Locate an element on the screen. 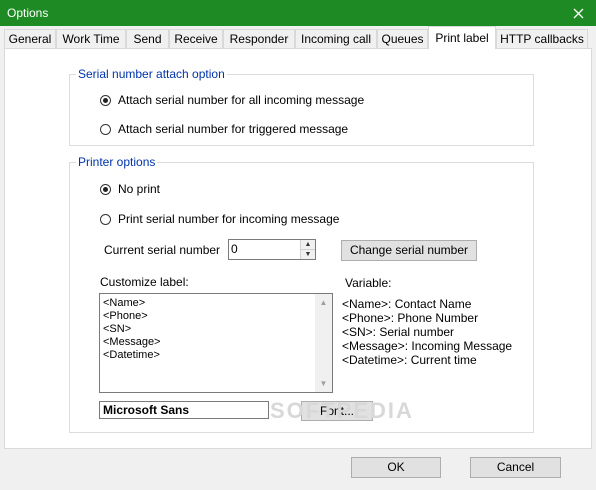 The height and width of the screenshot is (490, 596). group-title: Printer options is located at coordinates (117, 162).